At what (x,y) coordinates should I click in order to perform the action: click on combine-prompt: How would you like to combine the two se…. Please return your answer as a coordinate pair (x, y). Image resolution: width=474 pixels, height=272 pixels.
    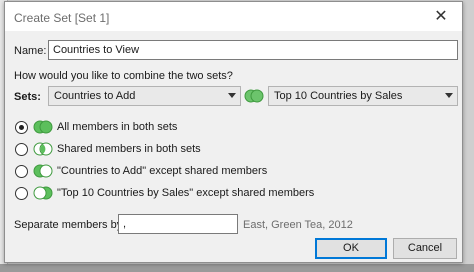
    Looking at the image, I should click on (123, 76).